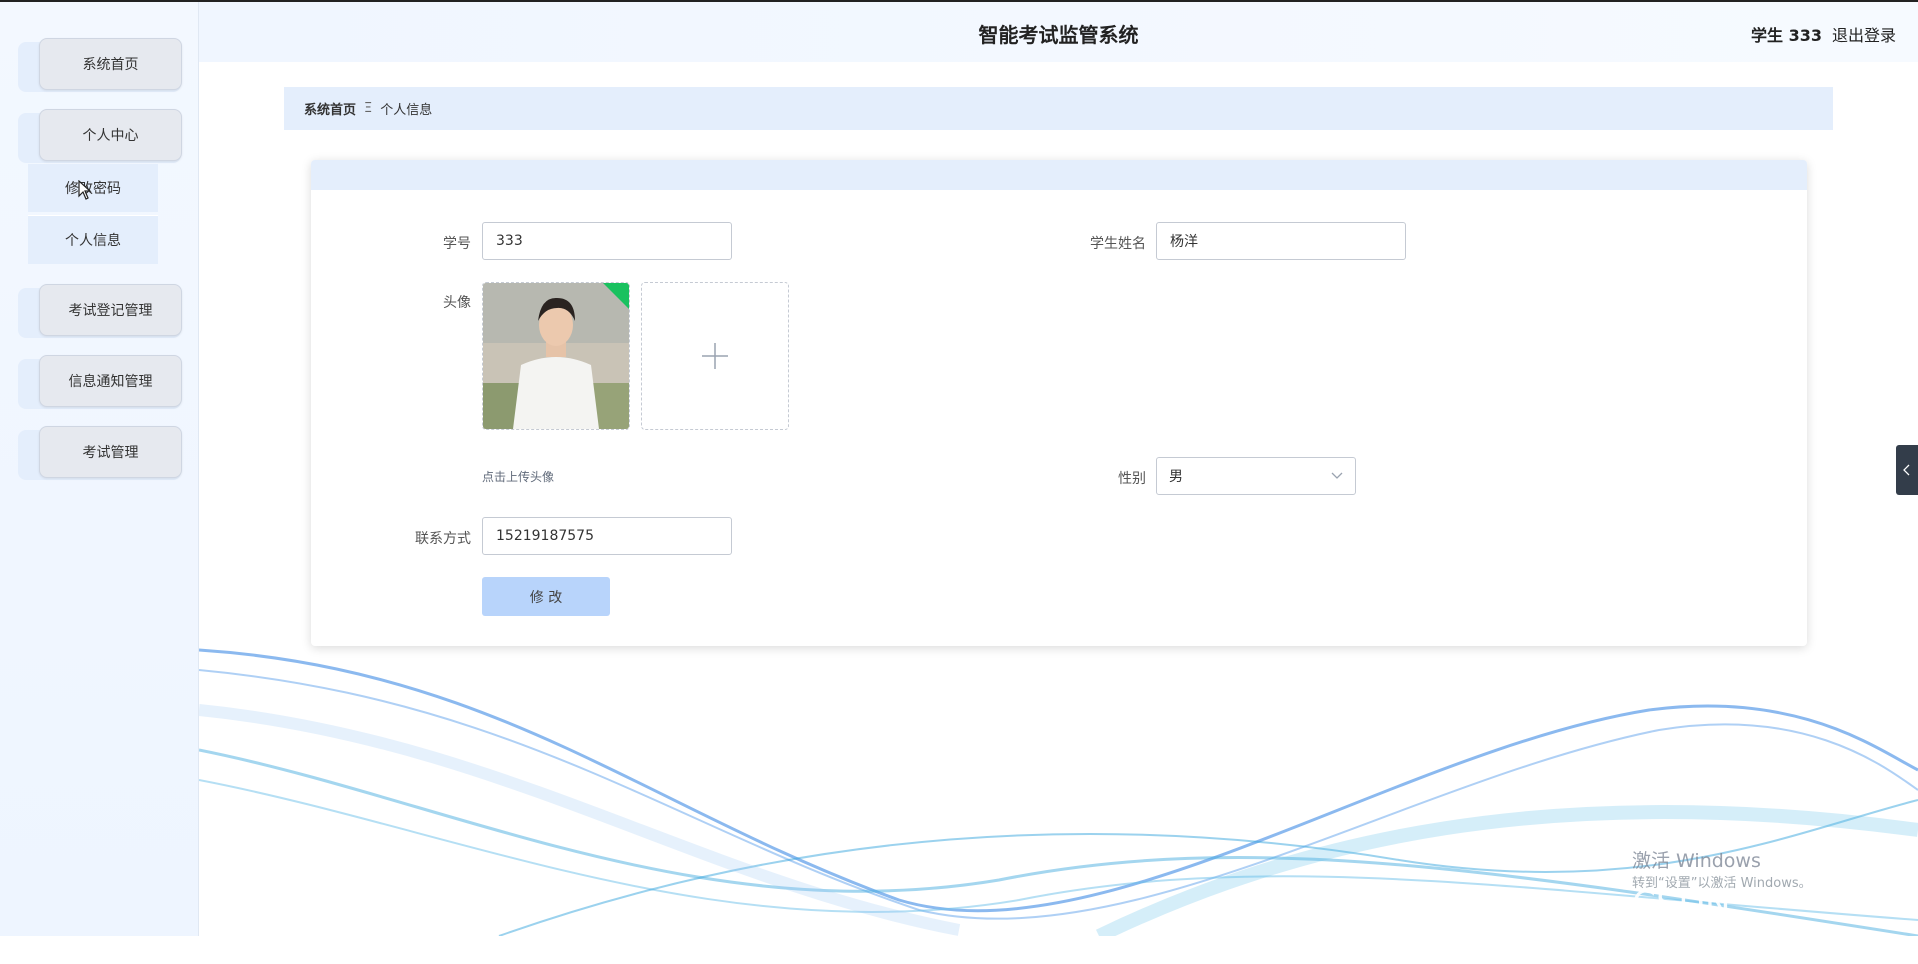 The width and height of the screenshot is (1918, 964). What do you see at coordinates (1696, 861) in the screenshot?
I see `windows-activation-title: 激活 Windows` at bounding box center [1696, 861].